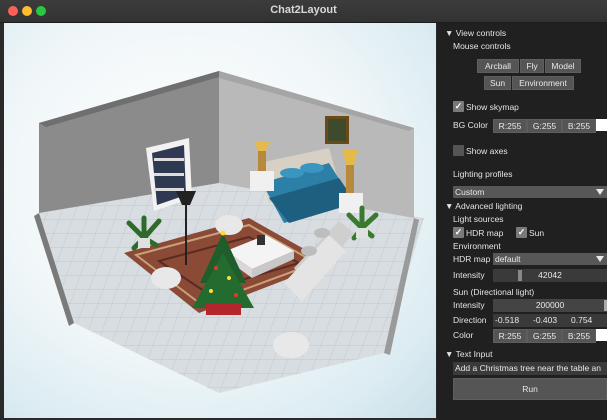 The width and height of the screenshot is (607, 420). What do you see at coordinates (487, 151) in the screenshot?
I see `show-axes-label: Show axes` at bounding box center [487, 151].